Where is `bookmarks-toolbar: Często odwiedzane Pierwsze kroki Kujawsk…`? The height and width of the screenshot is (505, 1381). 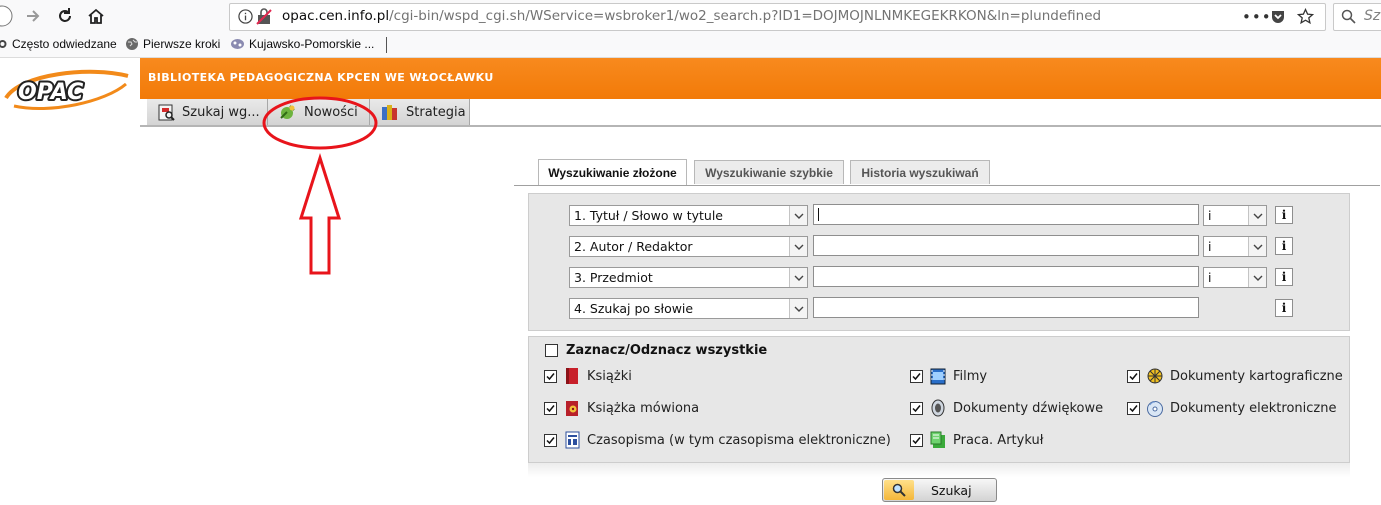
bookmarks-toolbar: Często odwiedzane Pierwsze kroki Kujawsk… is located at coordinates (690, 45).